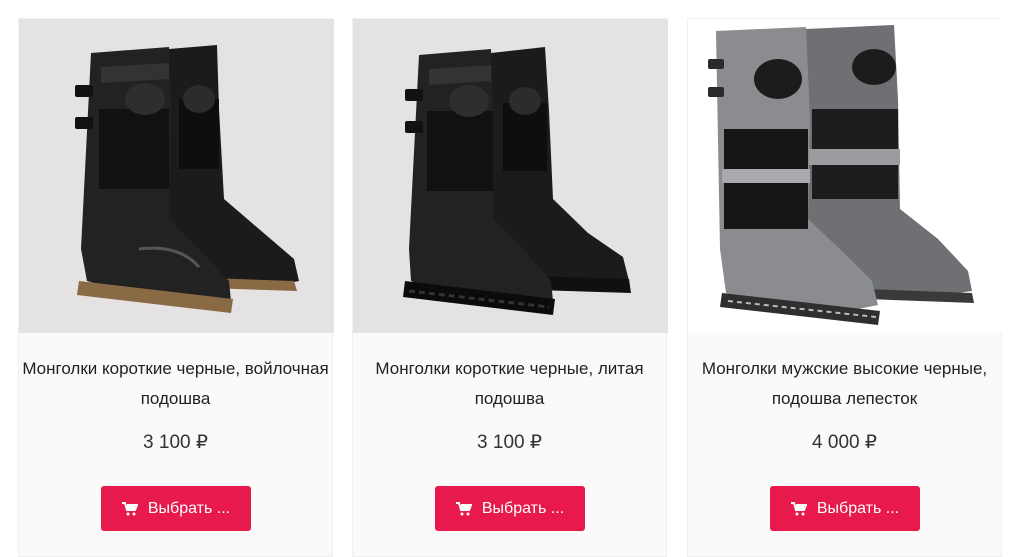  I want to click on product-price: 4 000 ₽, so click(844, 442).